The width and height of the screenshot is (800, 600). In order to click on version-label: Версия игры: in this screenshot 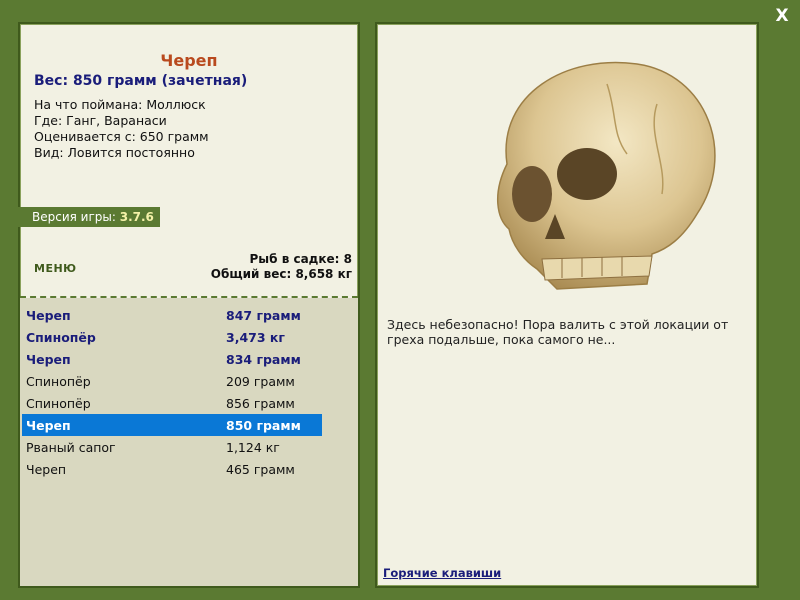, I will do `click(74, 217)`.